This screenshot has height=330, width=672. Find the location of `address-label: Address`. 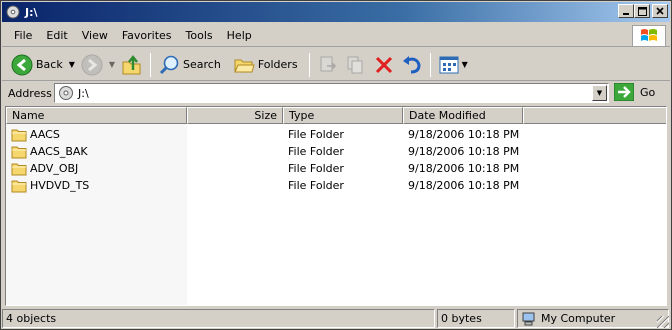

address-label: Address is located at coordinates (30, 93).